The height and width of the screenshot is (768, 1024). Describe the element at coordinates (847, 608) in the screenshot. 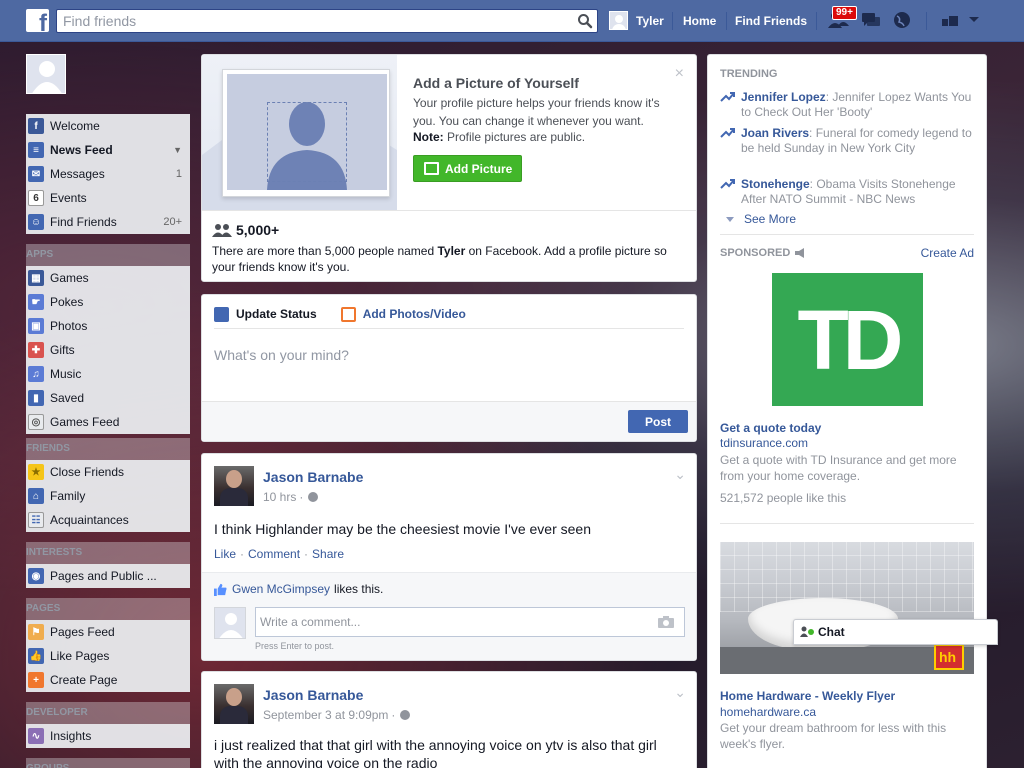

I see `home-hardware-ad-image: hh` at that location.